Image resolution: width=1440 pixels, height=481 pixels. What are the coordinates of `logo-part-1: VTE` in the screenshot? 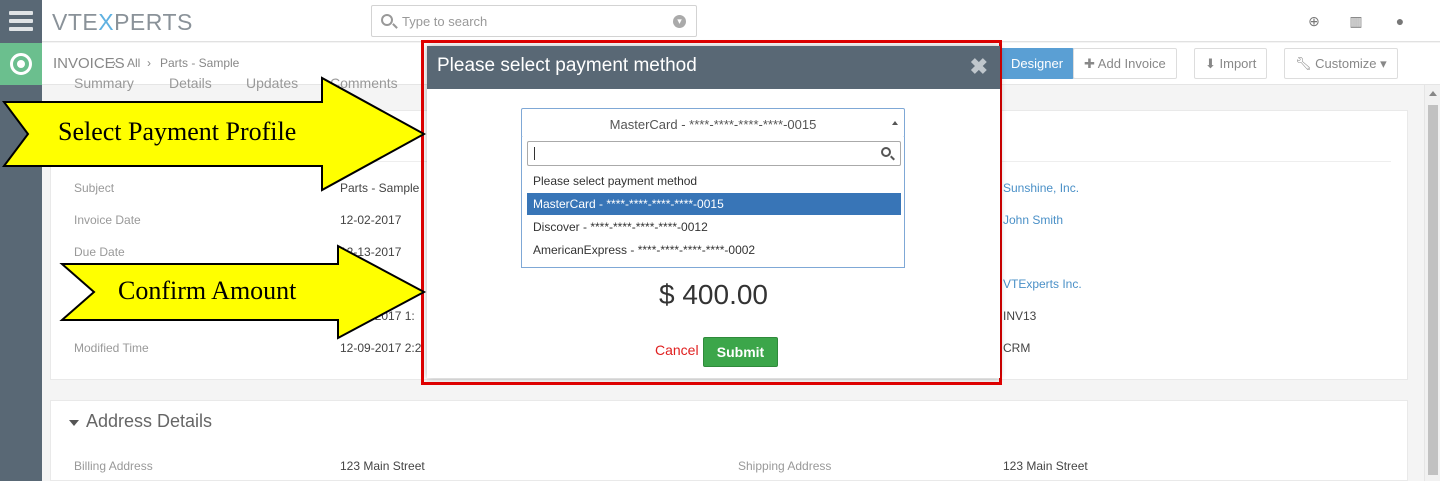 It's located at (75, 22).